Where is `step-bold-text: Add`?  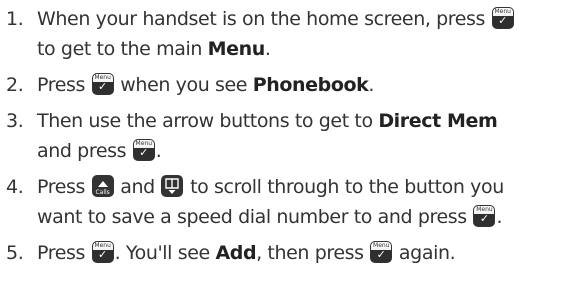
step-bold-text: Add is located at coordinates (236, 253).